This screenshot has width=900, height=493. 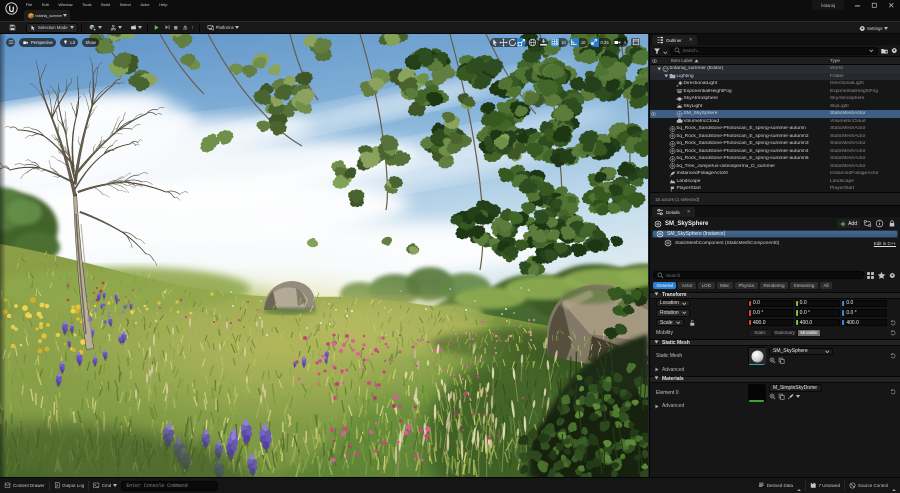 I want to click on info-icon, so click(x=879, y=223).